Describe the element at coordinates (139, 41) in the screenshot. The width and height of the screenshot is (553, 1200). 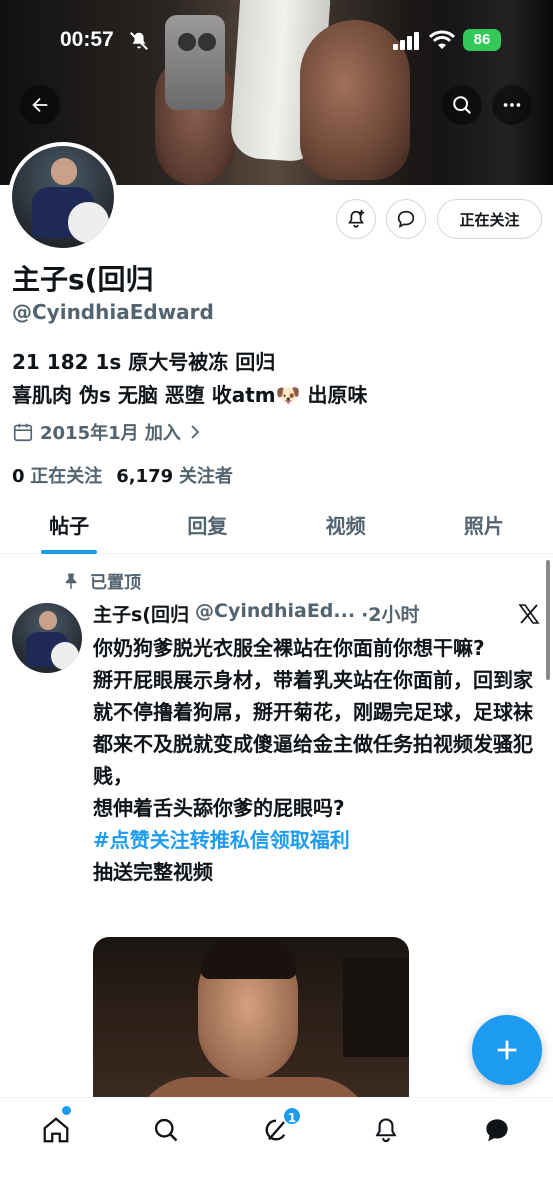
I see `bell-off-icon` at that location.